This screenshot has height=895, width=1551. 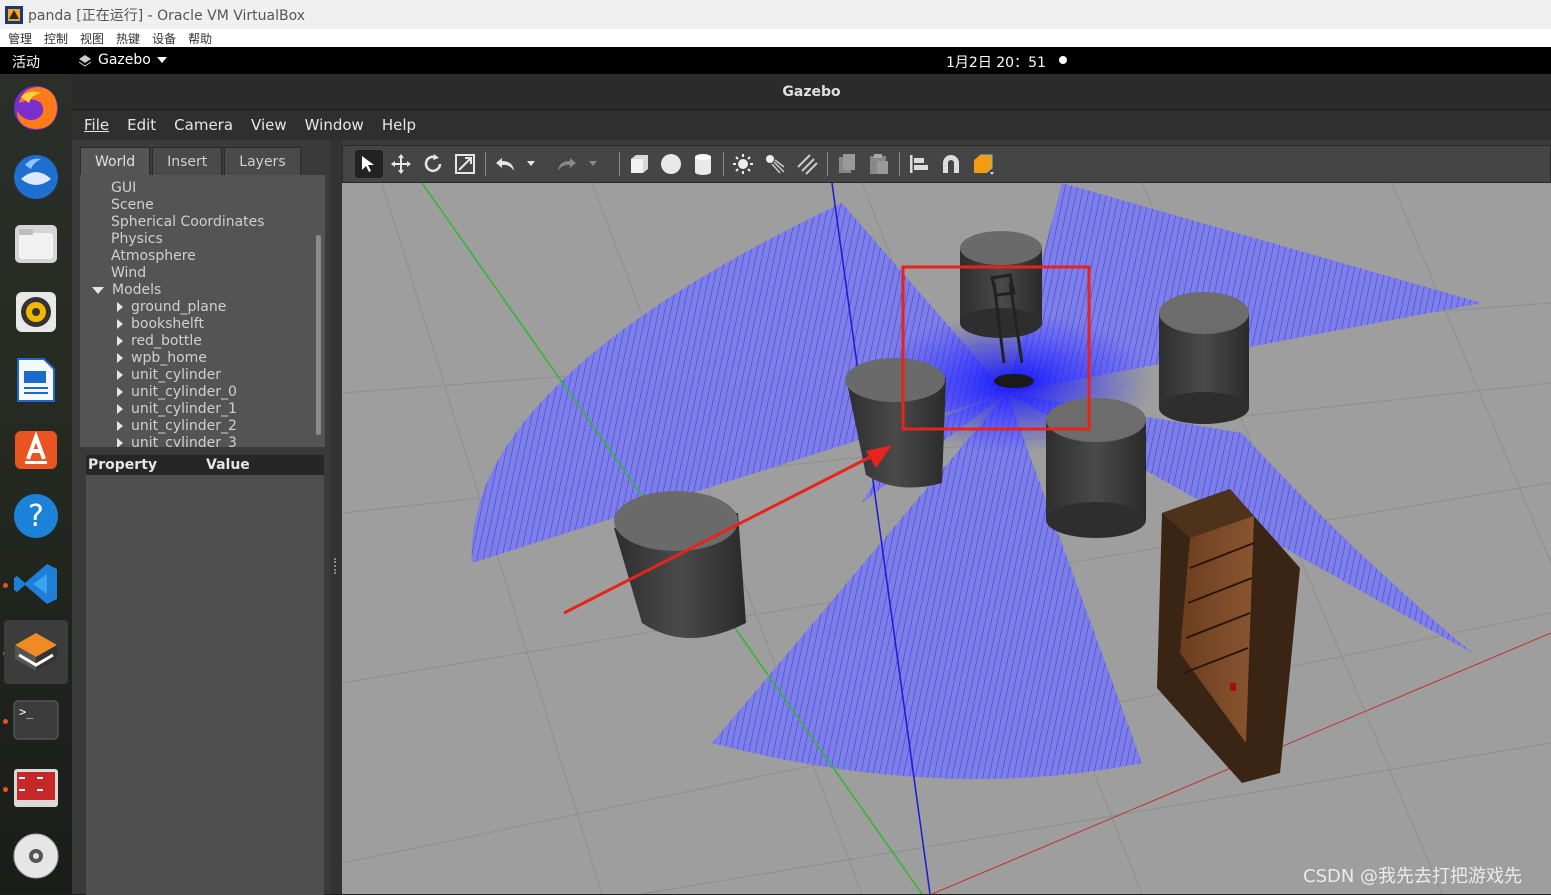 I want to click on tree-item-scene: Scene, so click(x=132, y=205).